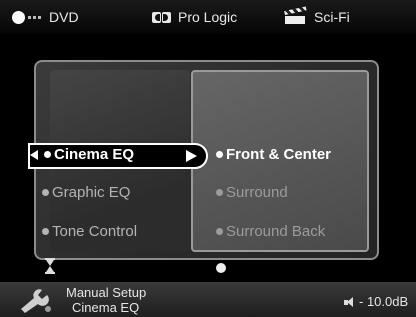 Image resolution: width=416 pixels, height=317 pixels. I want to click on footer-bar: Manual Setup Cinema EQ - 10.0dB, so click(208, 299).